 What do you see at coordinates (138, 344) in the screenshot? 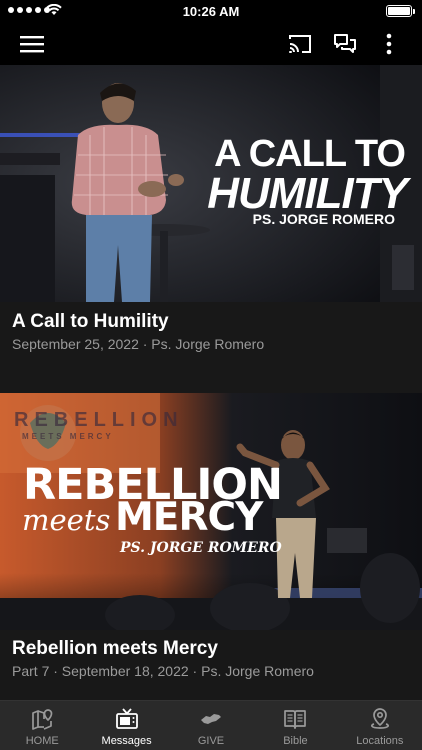
I see `sermon-meta: September 25, 2022 · Ps. Jorge Romero` at bounding box center [138, 344].